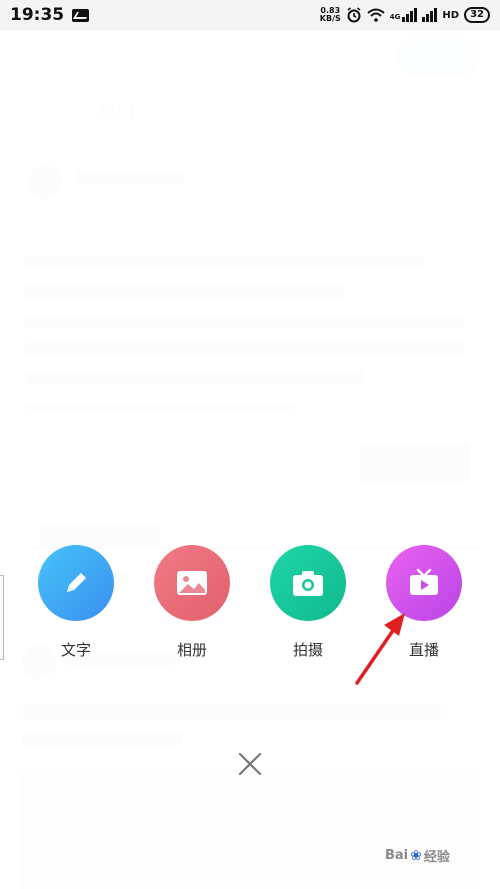 Image resolution: width=500 pixels, height=889 pixels. What do you see at coordinates (410, 15) in the screenshot?
I see `signal-icon` at bounding box center [410, 15].